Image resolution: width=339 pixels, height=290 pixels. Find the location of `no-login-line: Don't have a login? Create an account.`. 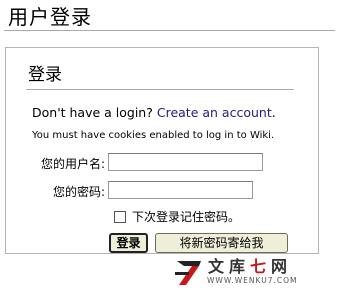

no-login-line: Don't have a login? Create an account. is located at coordinates (154, 113).